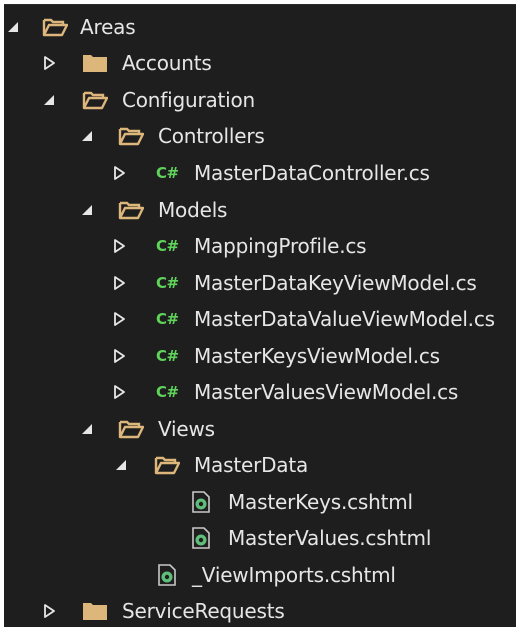  I want to click on tree-item-mappingprofile: C# MappingProfile.cs, so click(260, 246).